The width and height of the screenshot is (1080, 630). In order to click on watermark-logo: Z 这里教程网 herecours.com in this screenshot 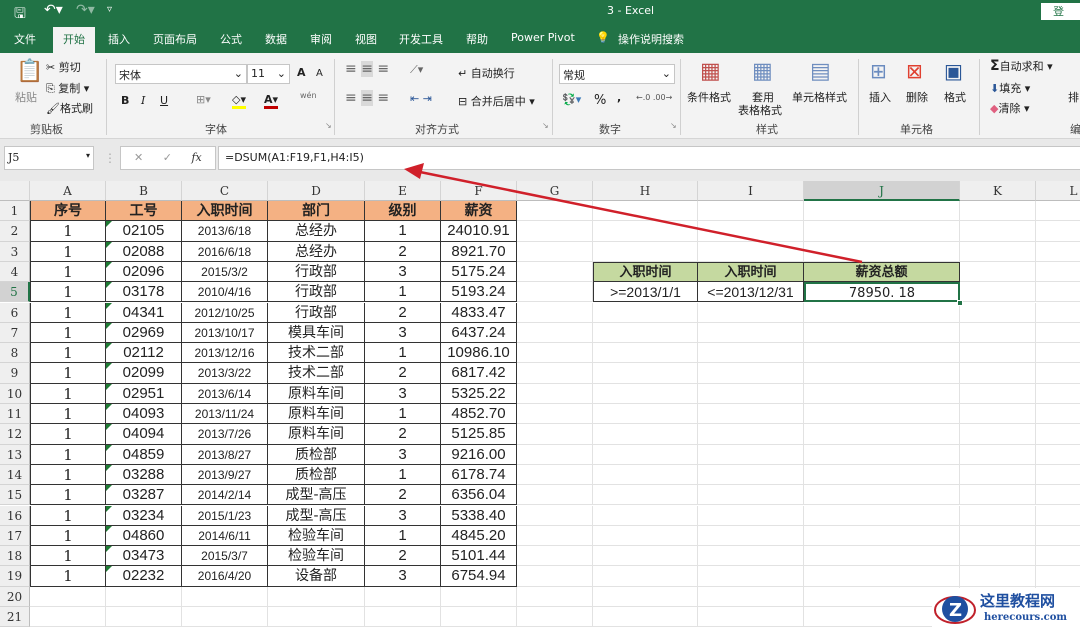, I will do `click(1006, 609)`.